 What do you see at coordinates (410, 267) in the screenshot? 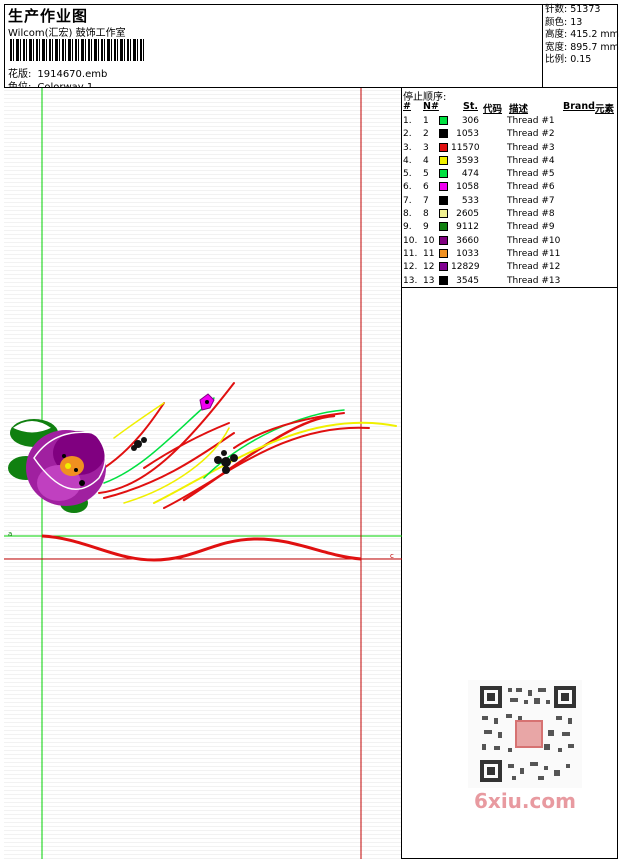
I see `thread-index: 12.` at bounding box center [410, 267].